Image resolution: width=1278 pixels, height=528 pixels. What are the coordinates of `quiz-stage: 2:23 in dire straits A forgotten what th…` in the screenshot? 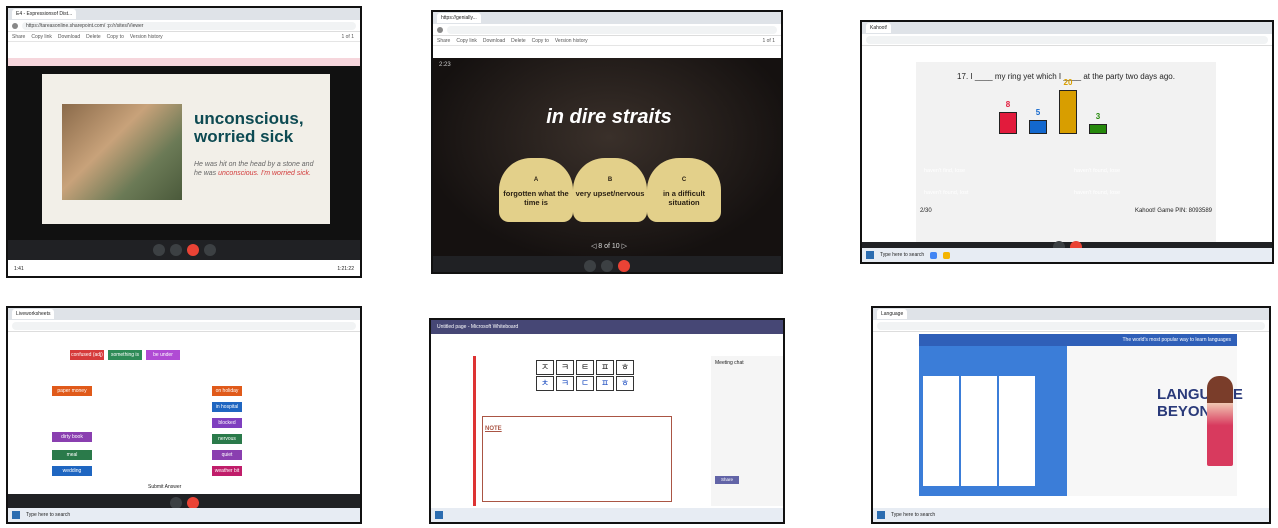 It's located at (607, 157).